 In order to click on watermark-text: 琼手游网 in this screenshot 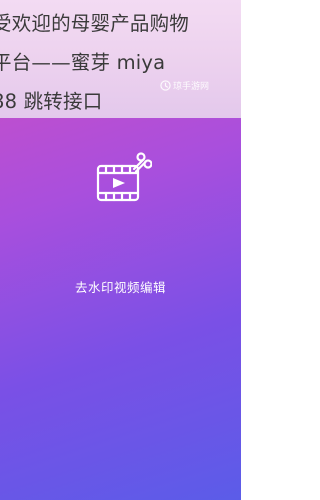, I will do `click(191, 87)`.